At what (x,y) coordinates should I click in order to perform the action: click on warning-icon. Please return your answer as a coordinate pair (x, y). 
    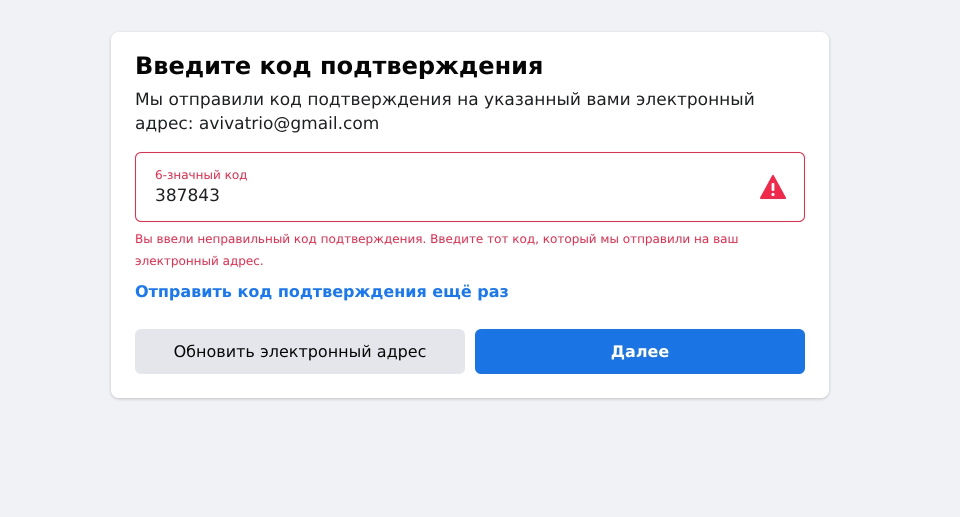
    Looking at the image, I should click on (773, 187).